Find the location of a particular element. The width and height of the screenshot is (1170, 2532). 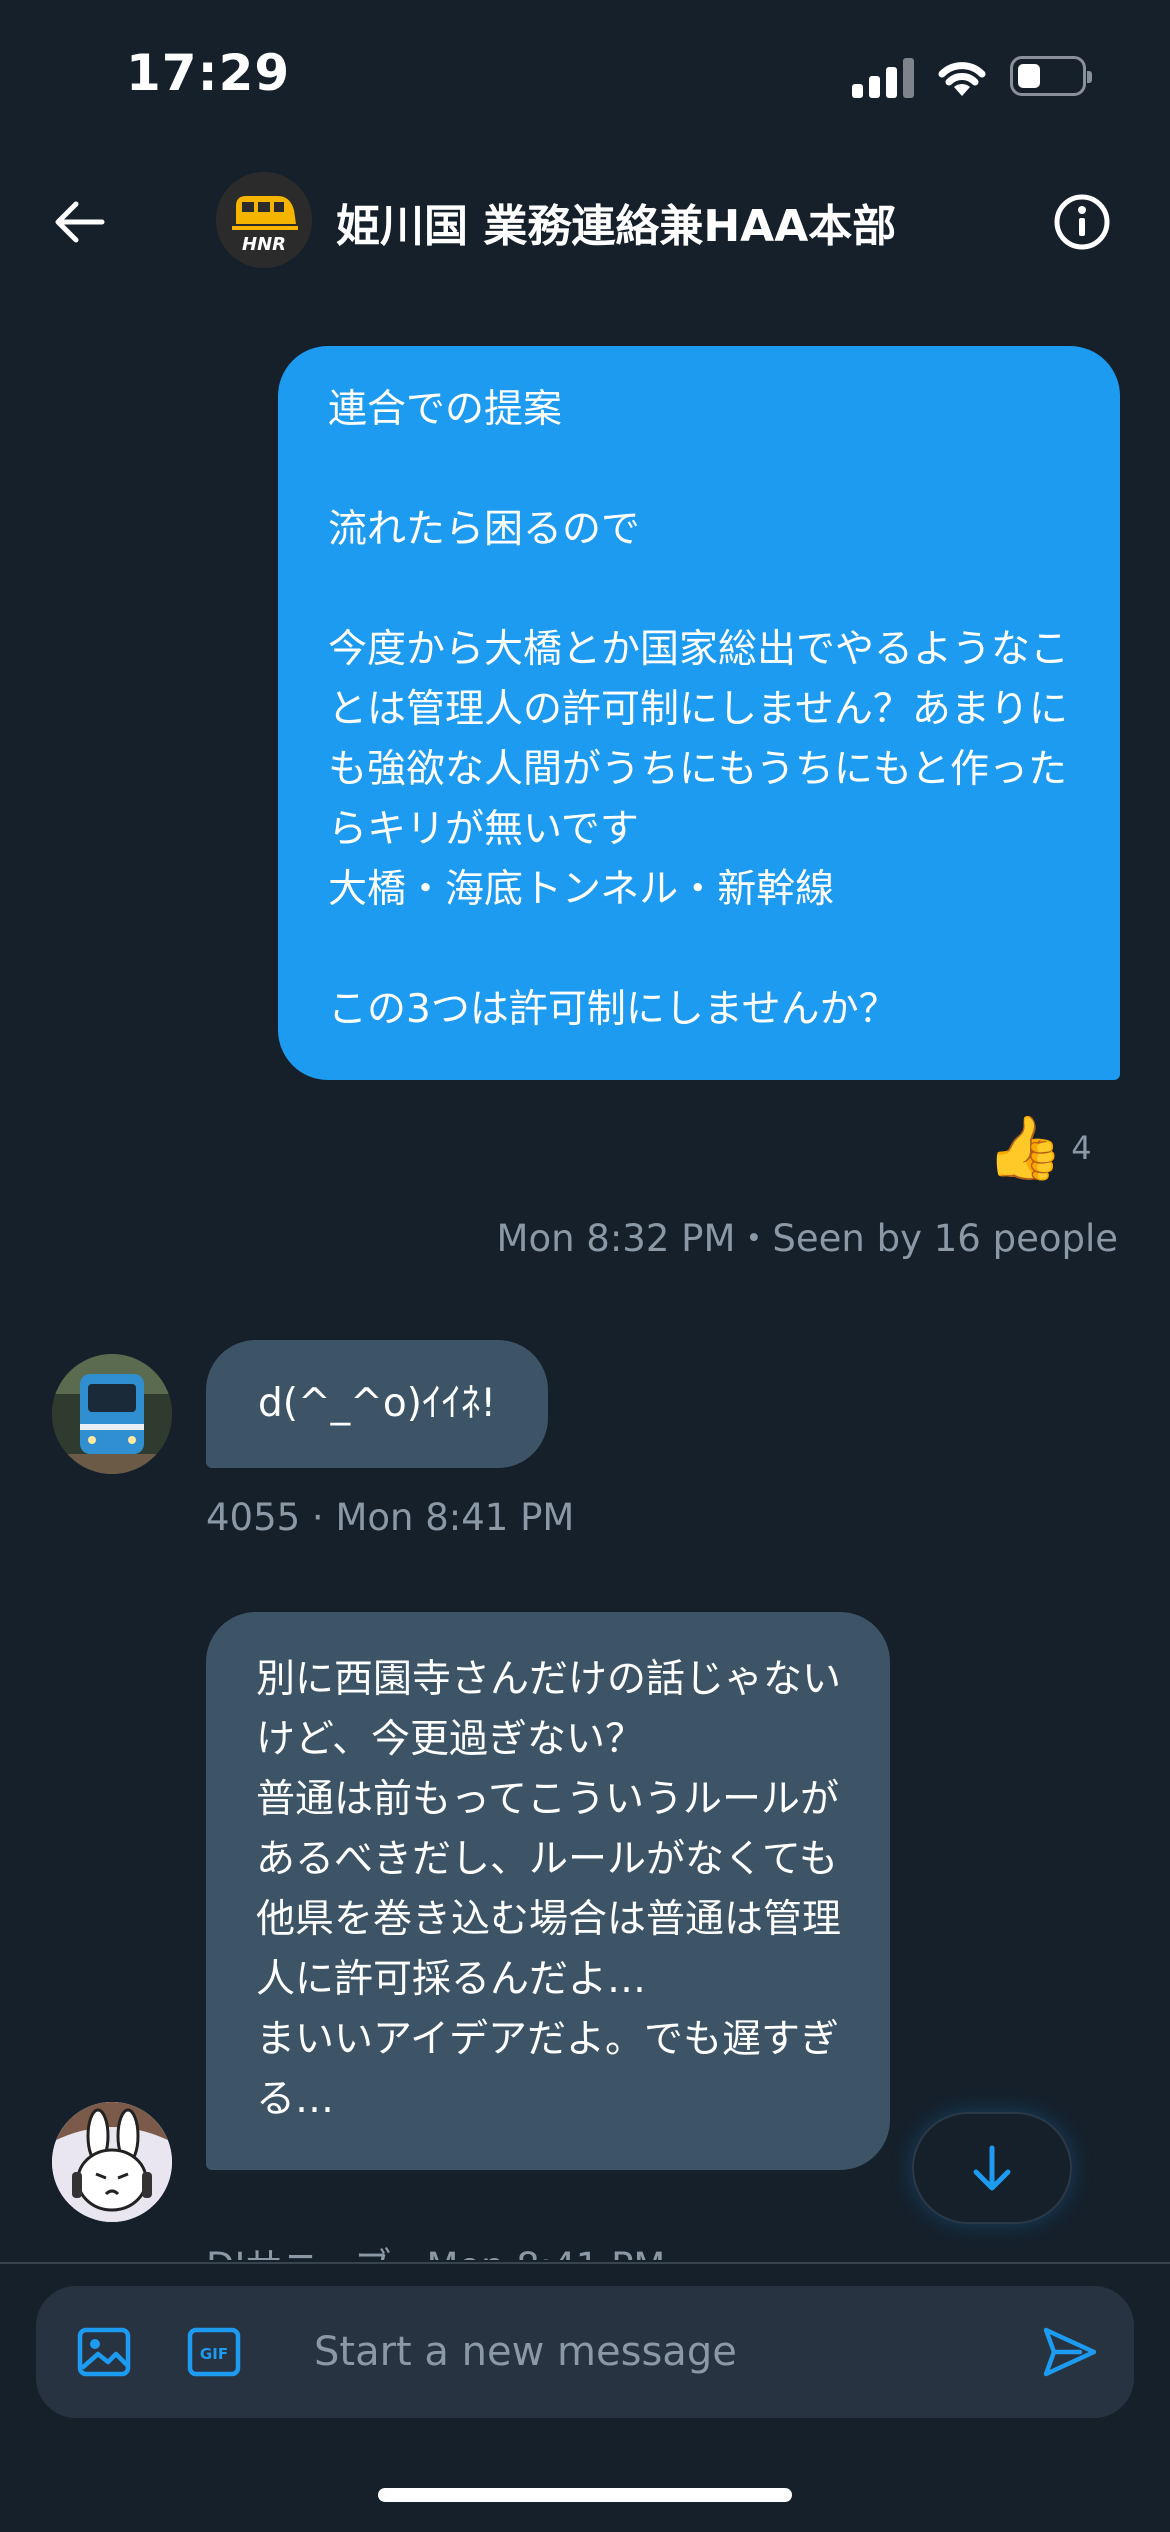

reaction-count: 4 is located at coordinates (1081, 1148).